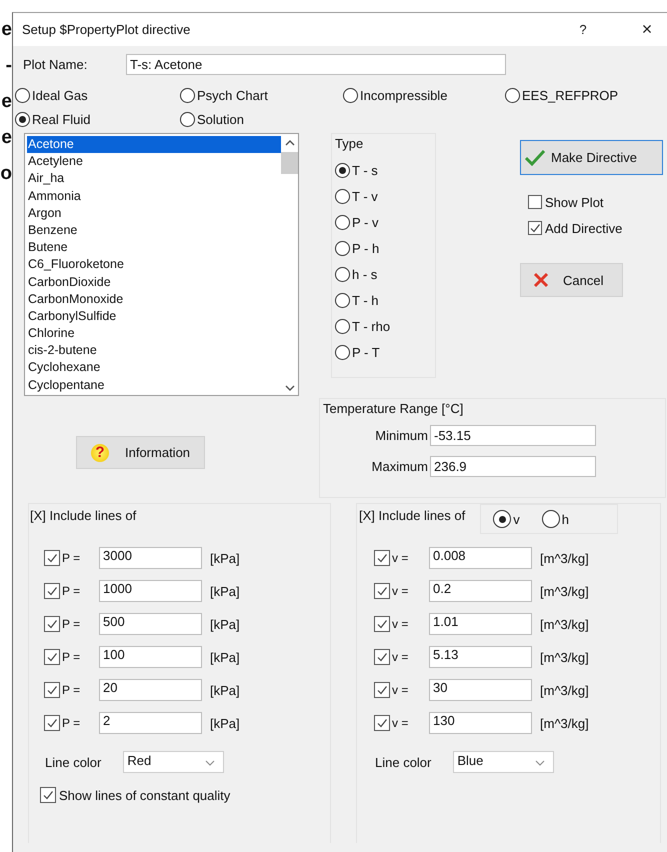 Image resolution: width=667 pixels, height=852 pixels. Describe the element at coordinates (480, 624) in the screenshot. I see `input-field: 1.01` at that location.